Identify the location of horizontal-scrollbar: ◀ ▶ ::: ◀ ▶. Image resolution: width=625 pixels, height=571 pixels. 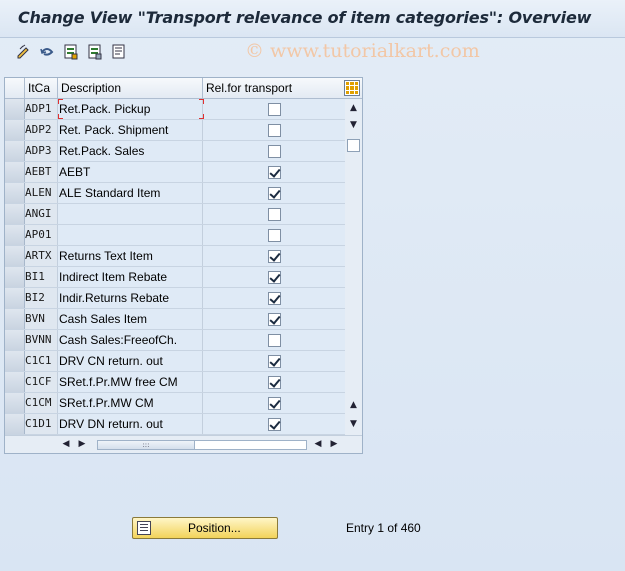
(183, 444).